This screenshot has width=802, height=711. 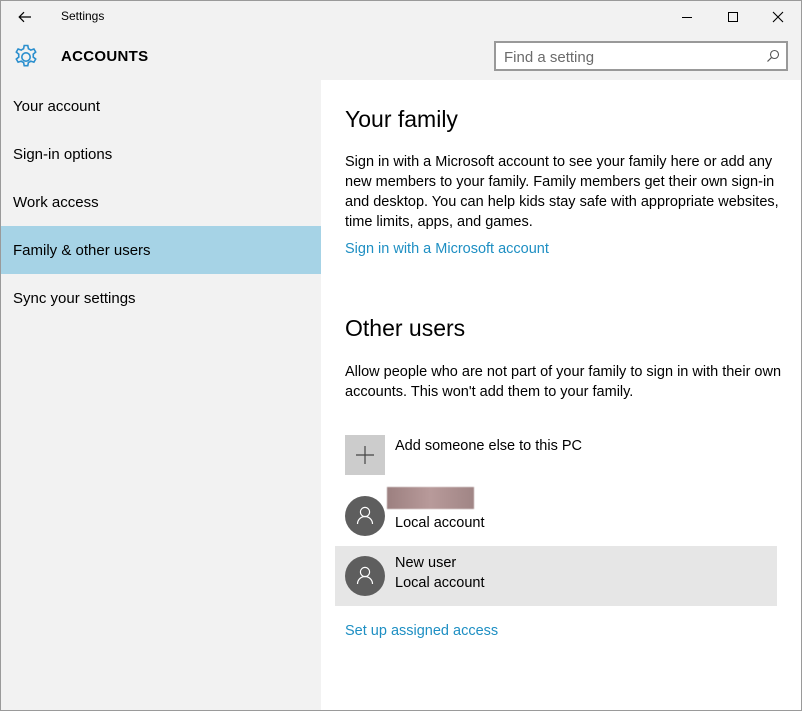 What do you see at coordinates (83, 16) in the screenshot?
I see `window-title: Settings` at bounding box center [83, 16].